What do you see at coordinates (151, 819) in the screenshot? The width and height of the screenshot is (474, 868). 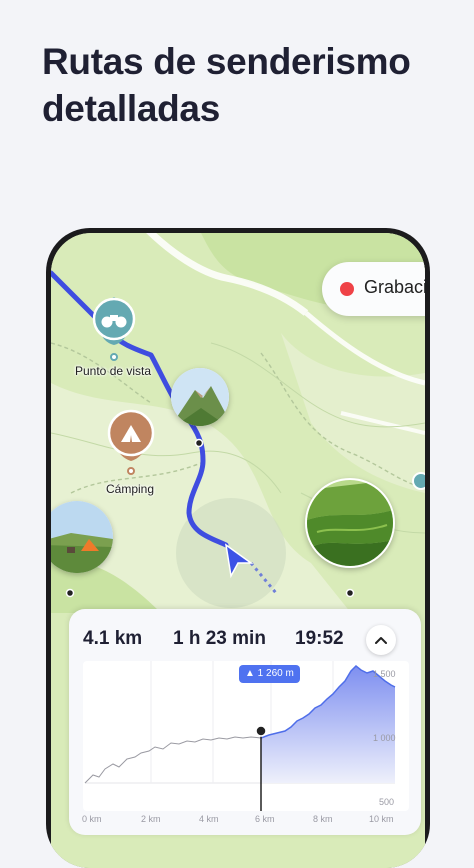 I see `x-tick: 2 km` at bounding box center [151, 819].